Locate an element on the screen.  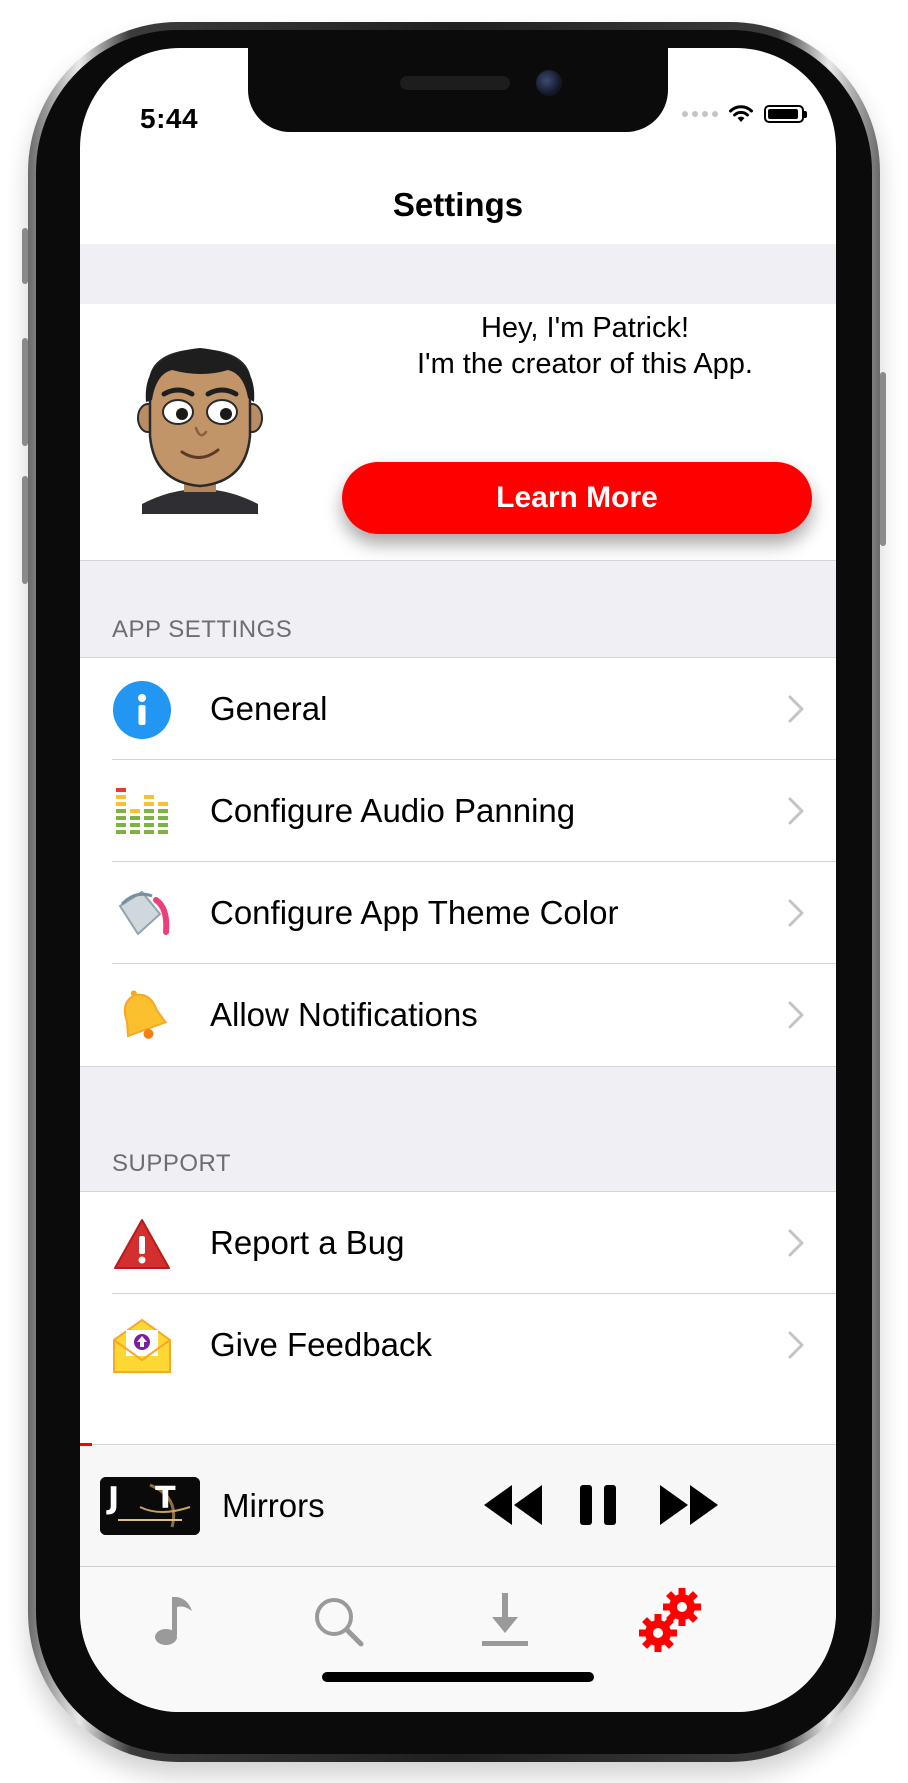
status-indicators is located at coordinates (744, 114).